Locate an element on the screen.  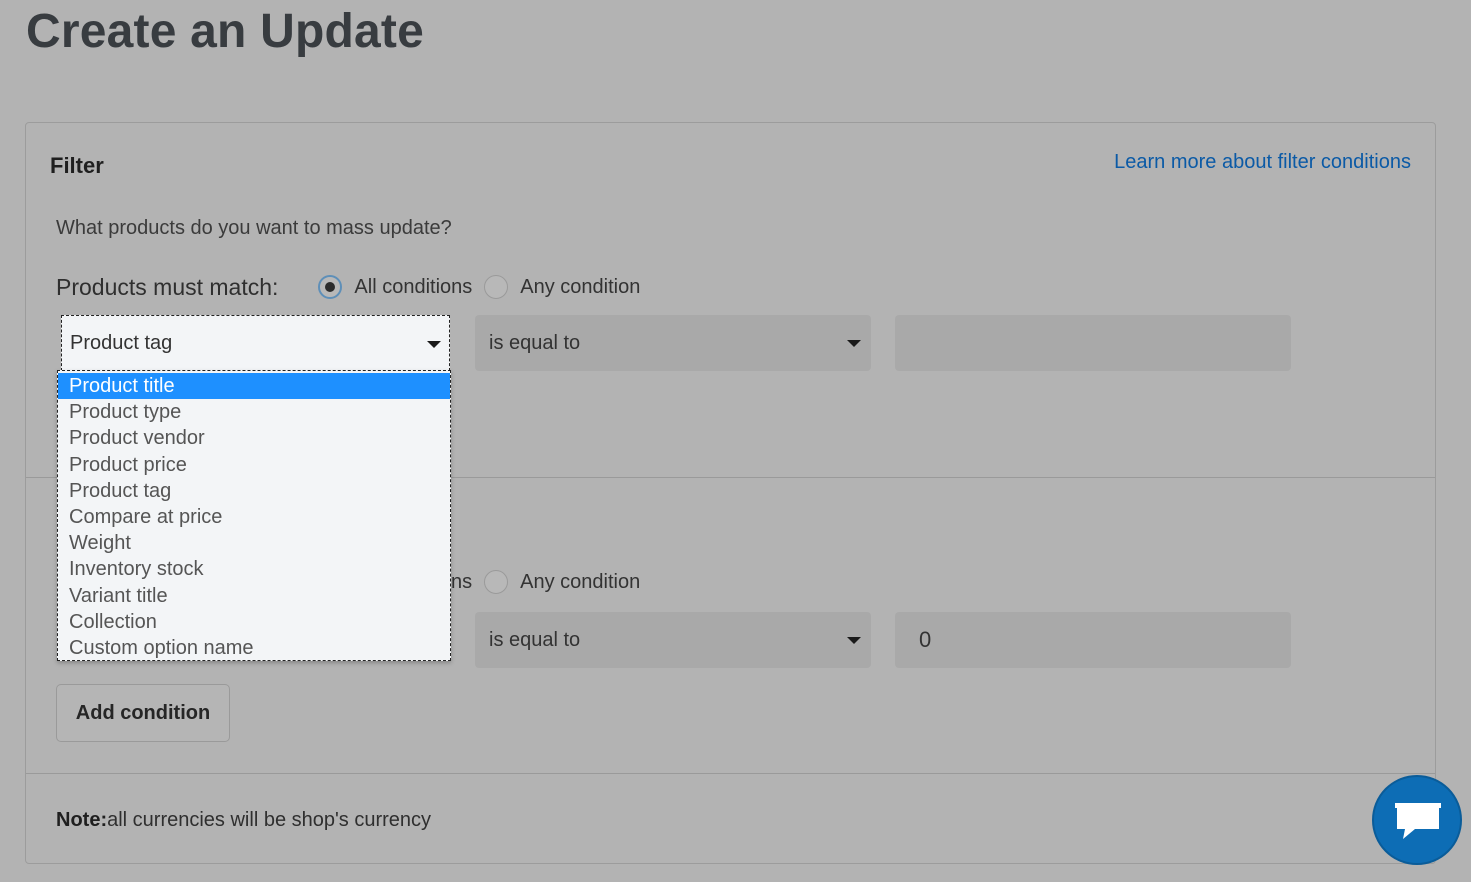
dropdown-option: Product price is located at coordinates (254, 465).